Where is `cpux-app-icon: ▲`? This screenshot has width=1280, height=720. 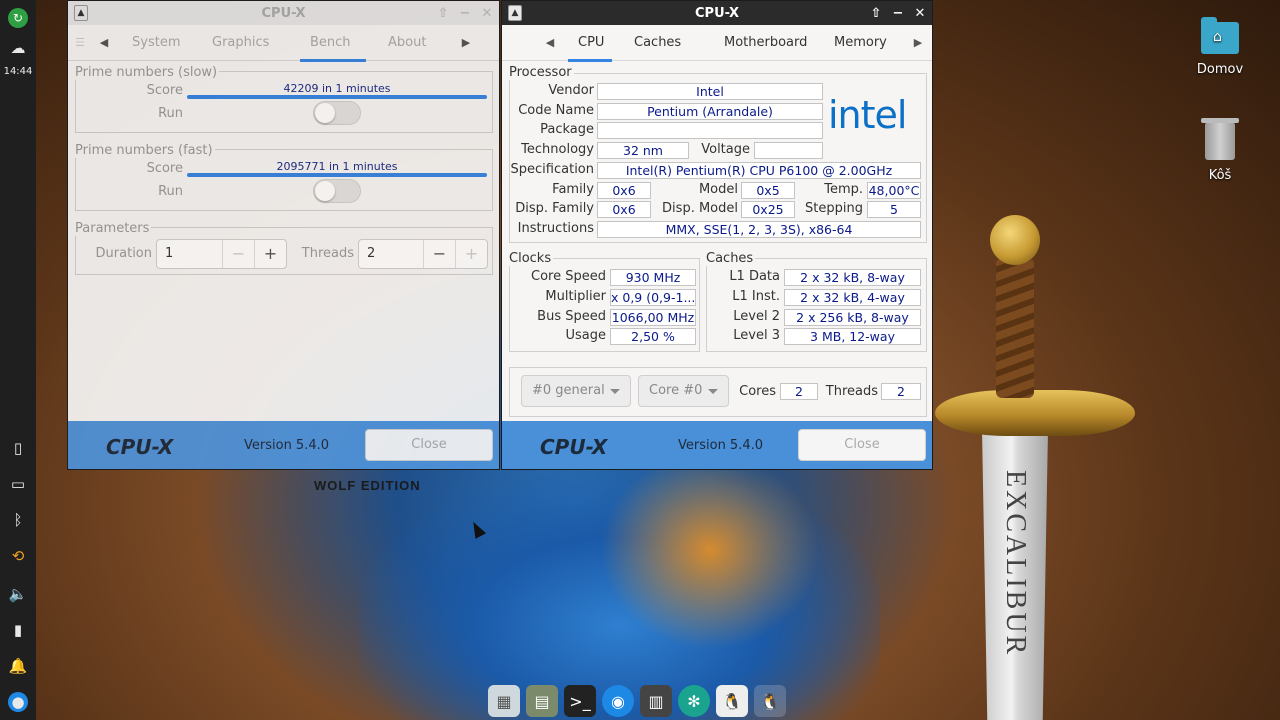
cpux-app-icon: ▲ is located at coordinates (515, 13).